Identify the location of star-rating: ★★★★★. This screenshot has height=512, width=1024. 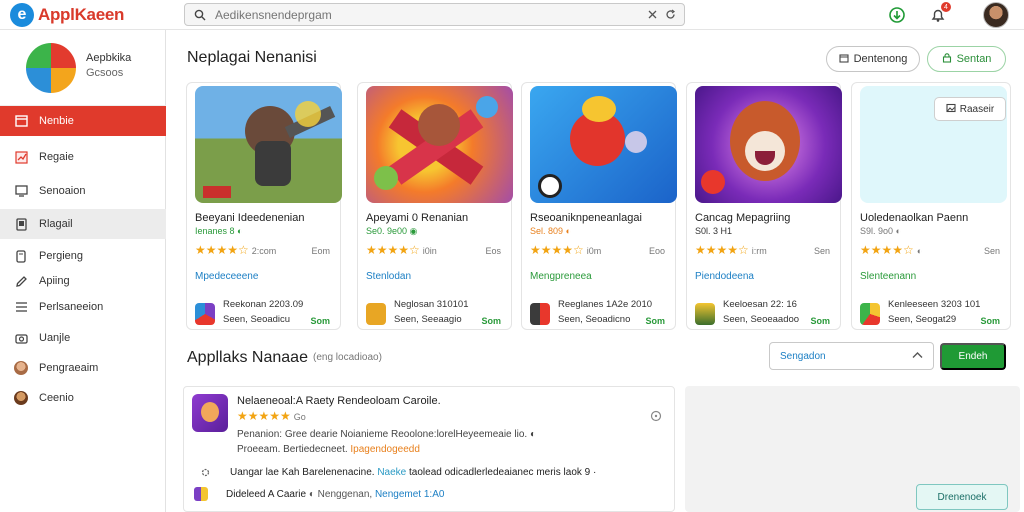
(264, 416).